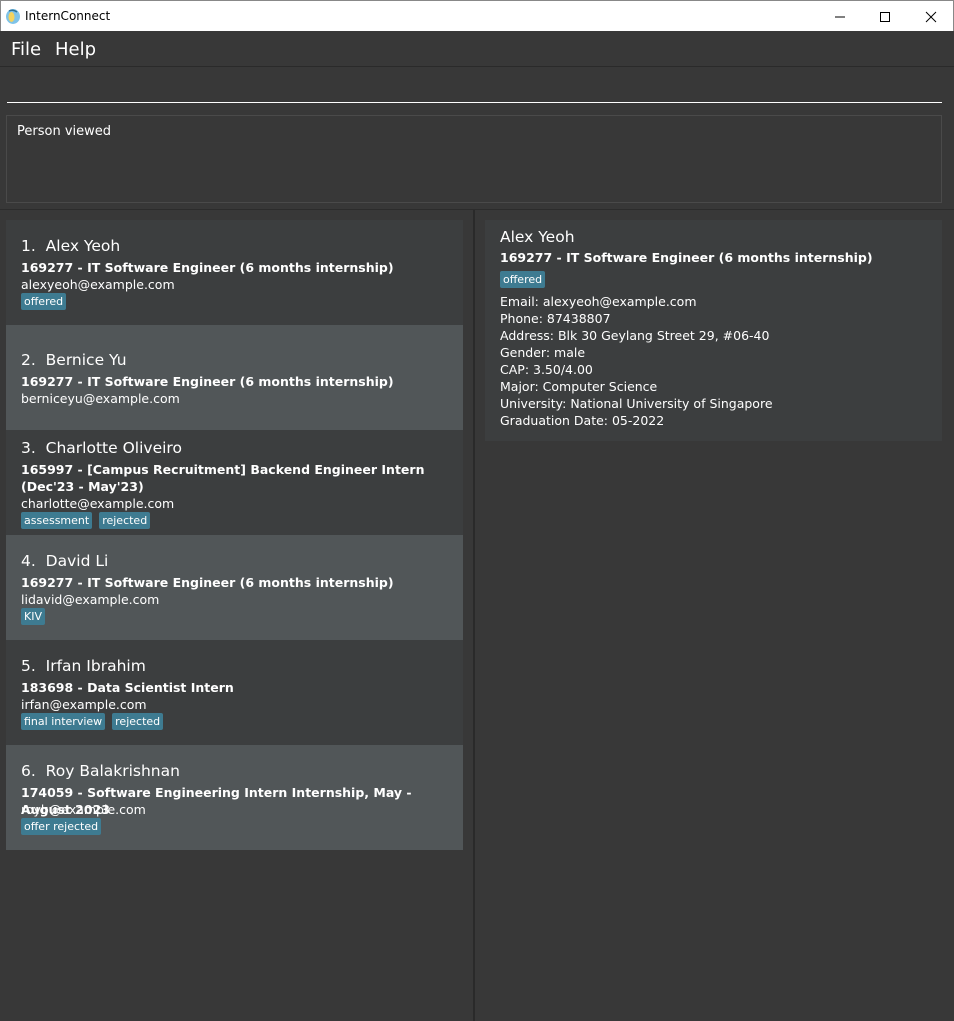 The width and height of the screenshot is (954, 1021). I want to click on tag-list: final interview rejected, so click(92, 721).